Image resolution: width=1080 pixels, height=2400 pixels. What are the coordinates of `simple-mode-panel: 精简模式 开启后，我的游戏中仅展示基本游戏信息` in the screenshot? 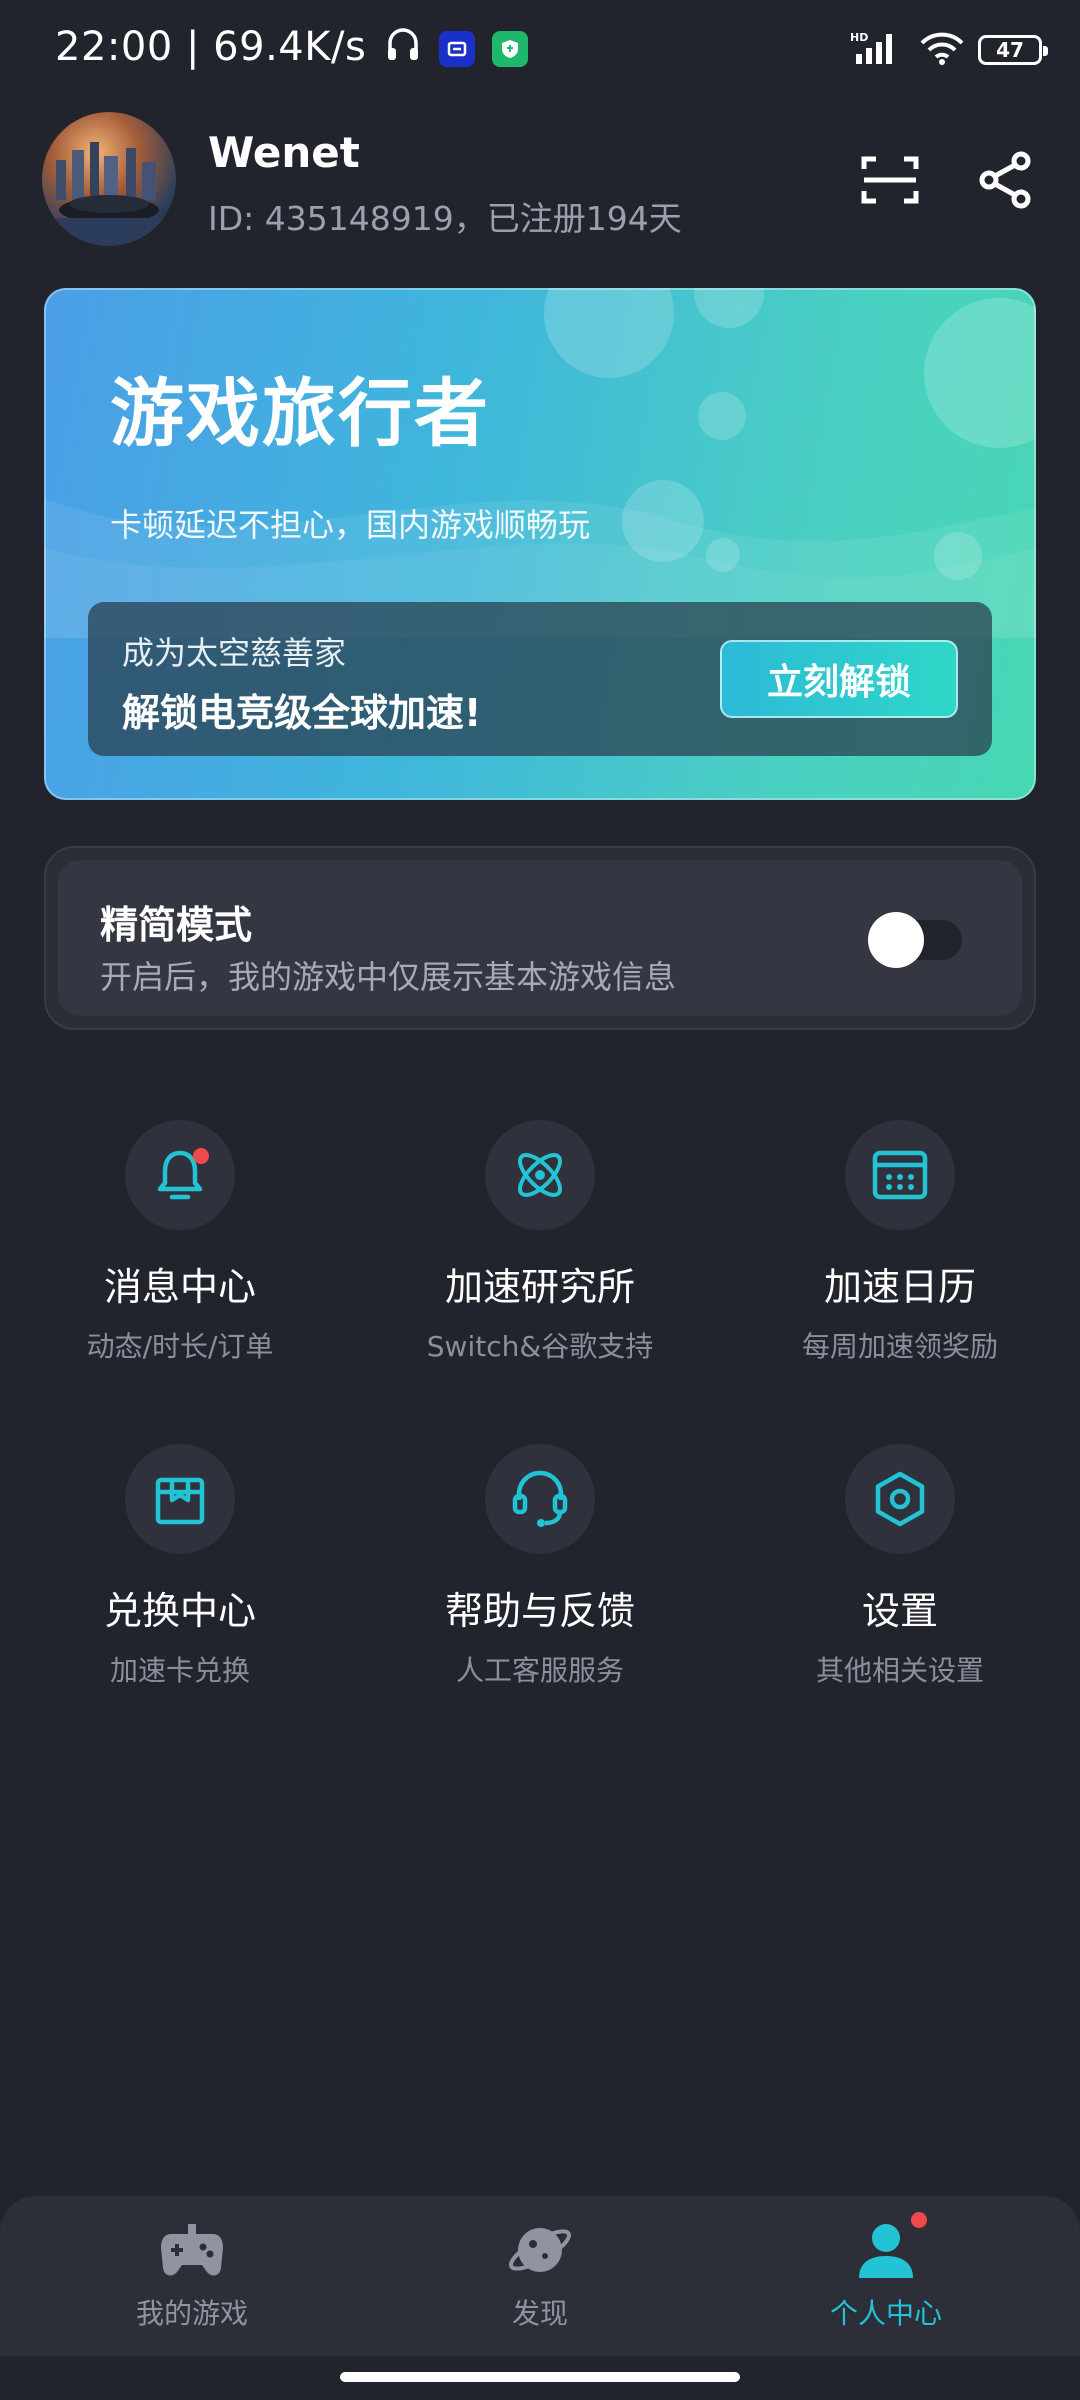 It's located at (540, 938).